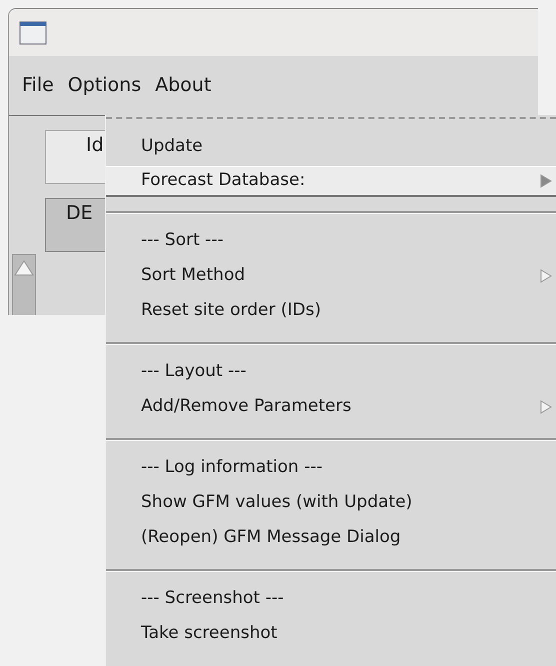 Image resolution: width=556 pixels, height=666 pixels. Describe the element at coordinates (104, 85) in the screenshot. I see `menu-item: Options` at that location.